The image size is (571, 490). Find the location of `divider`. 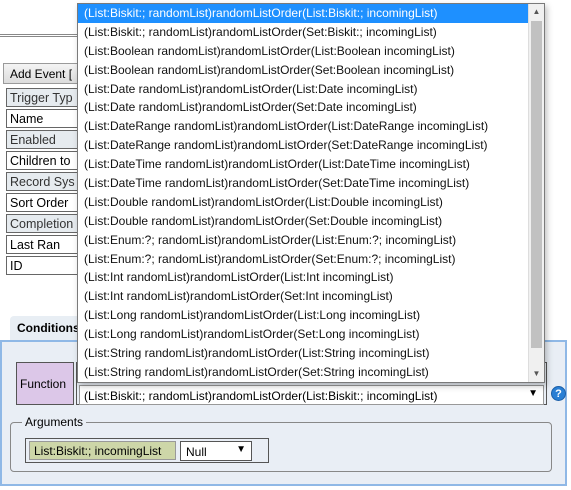

divider is located at coordinates (40, 35).